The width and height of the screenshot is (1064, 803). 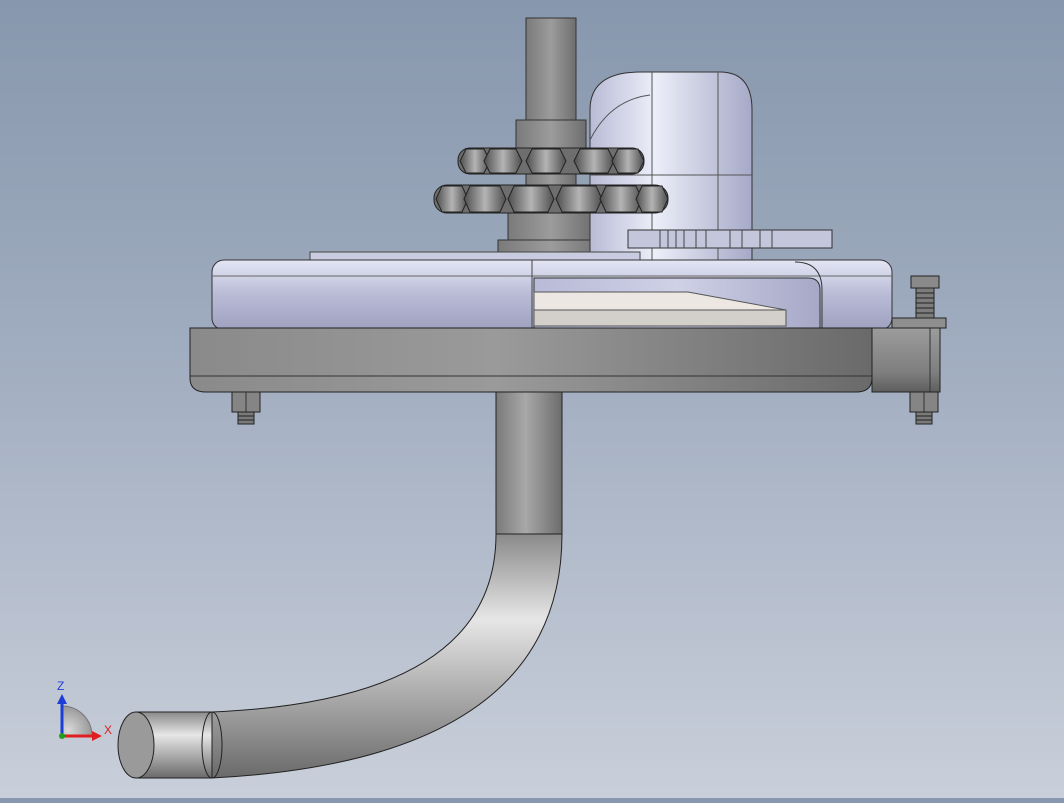 I want to click on triad-x-label: X, so click(x=108, y=730).